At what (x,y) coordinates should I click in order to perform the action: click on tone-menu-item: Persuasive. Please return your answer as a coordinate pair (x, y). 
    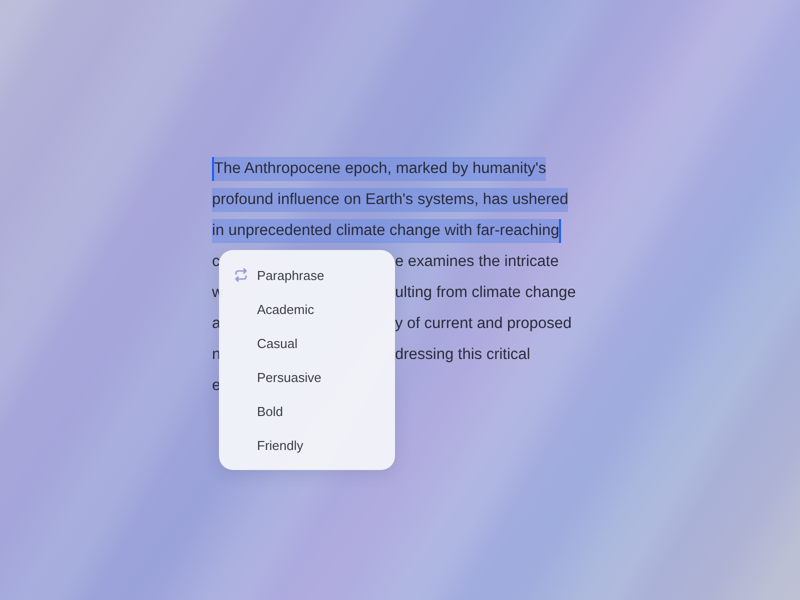
    Looking at the image, I should click on (307, 377).